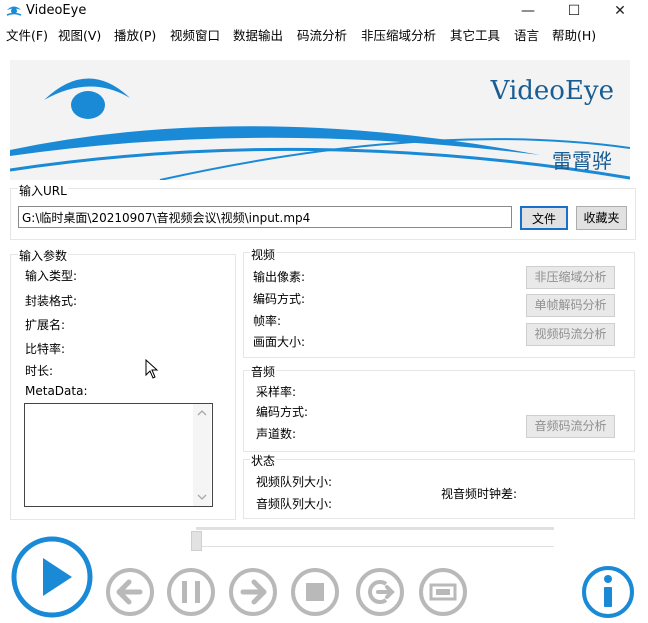 This screenshot has width=648, height=623. I want to click on menu-uncompressed-analysis: 非压缩域分析, so click(398, 34).